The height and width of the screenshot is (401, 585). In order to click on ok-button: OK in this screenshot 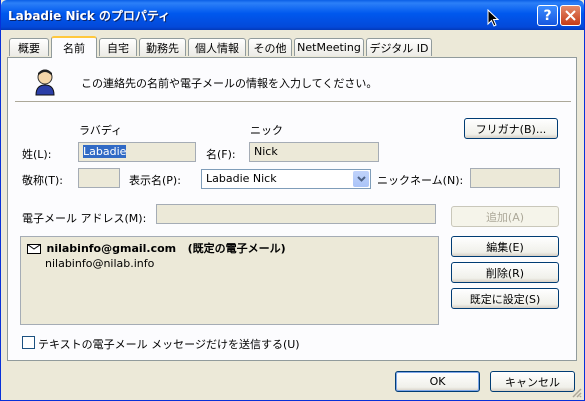, I will do `click(437, 381)`.